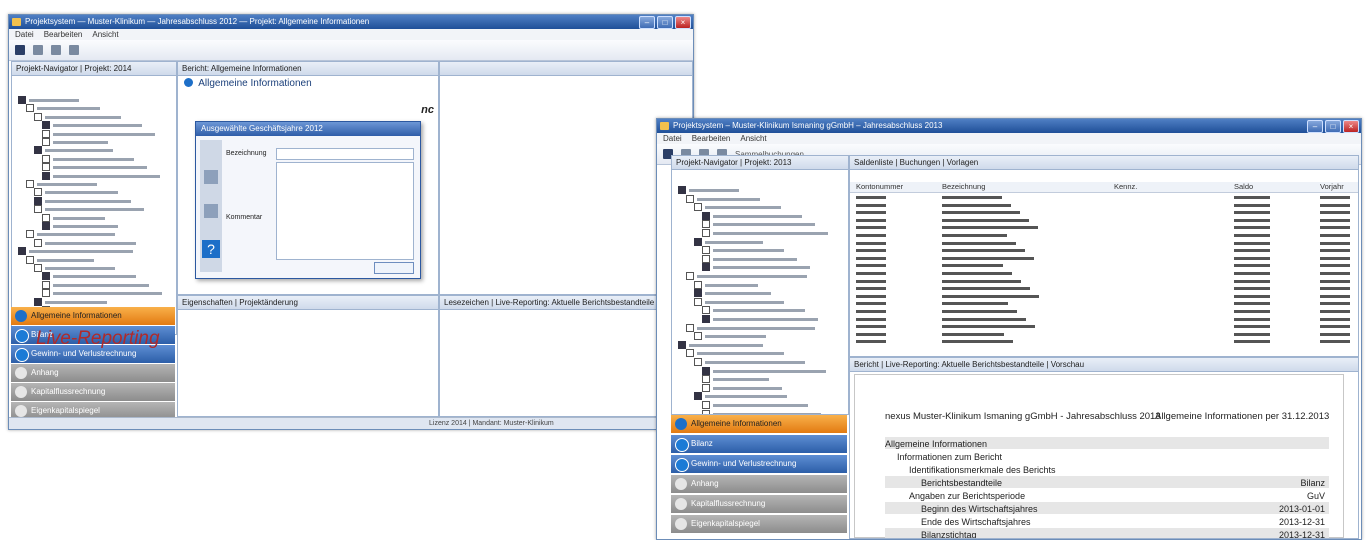 The height and width of the screenshot is (540, 1368). I want to click on nav-item-1: Bilanz, so click(759, 444).